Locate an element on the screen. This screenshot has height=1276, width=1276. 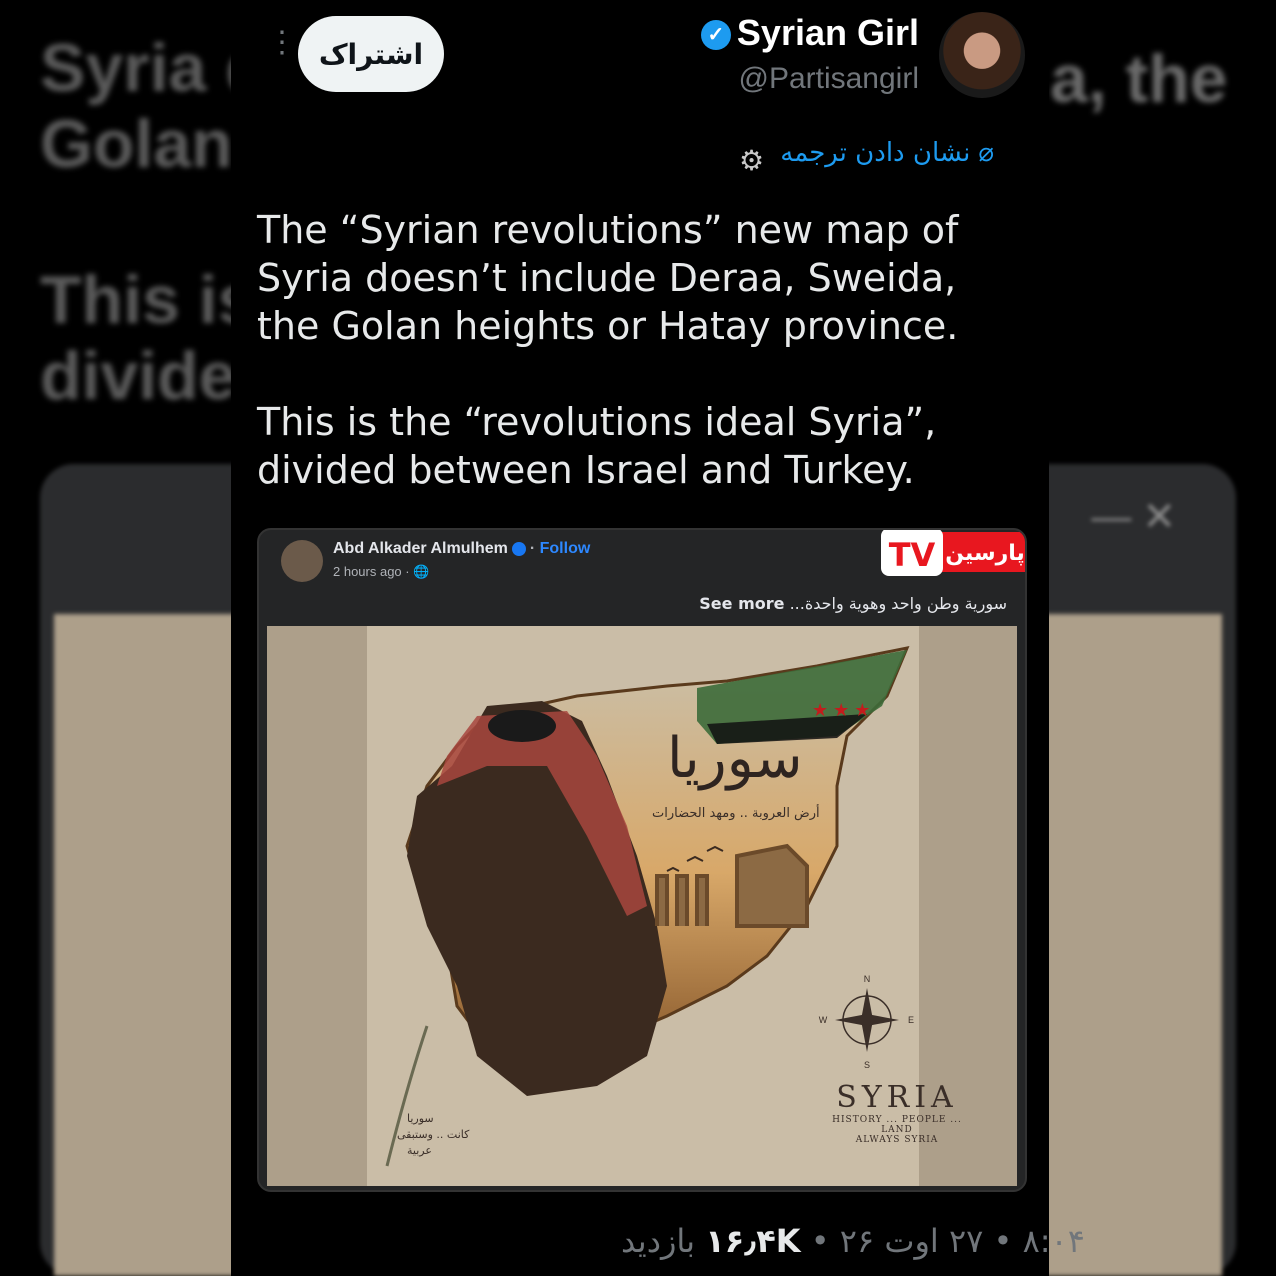
embedded-author-avatar is located at coordinates (302, 561).